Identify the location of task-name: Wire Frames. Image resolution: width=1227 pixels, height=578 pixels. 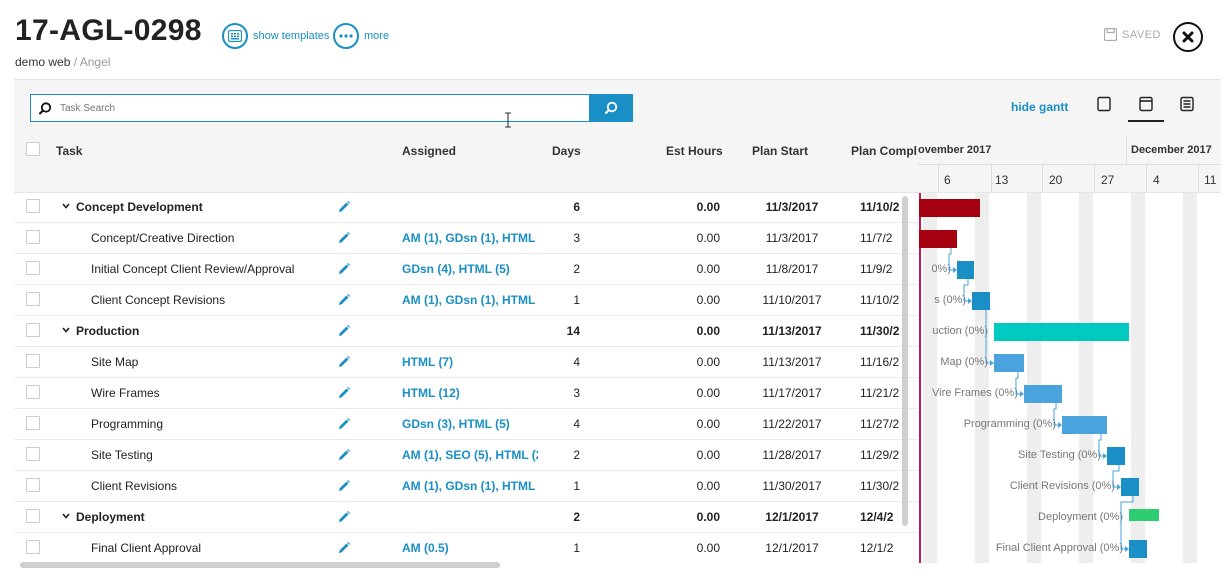
(125, 393).